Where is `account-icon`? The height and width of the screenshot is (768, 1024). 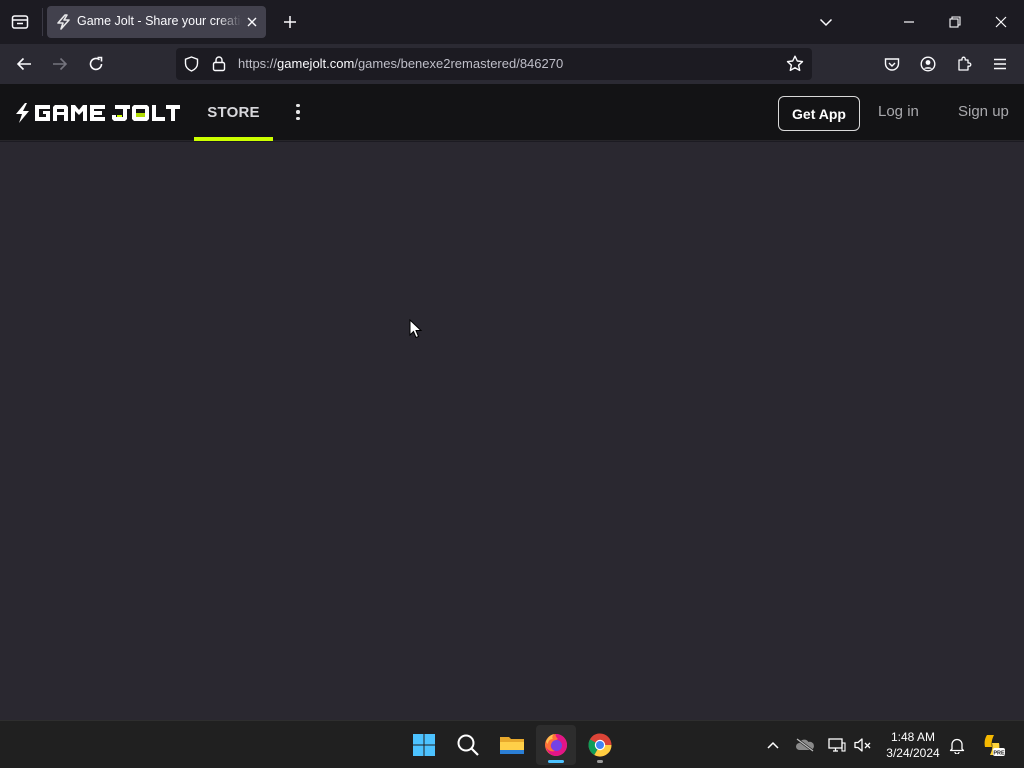 account-icon is located at coordinates (928, 64).